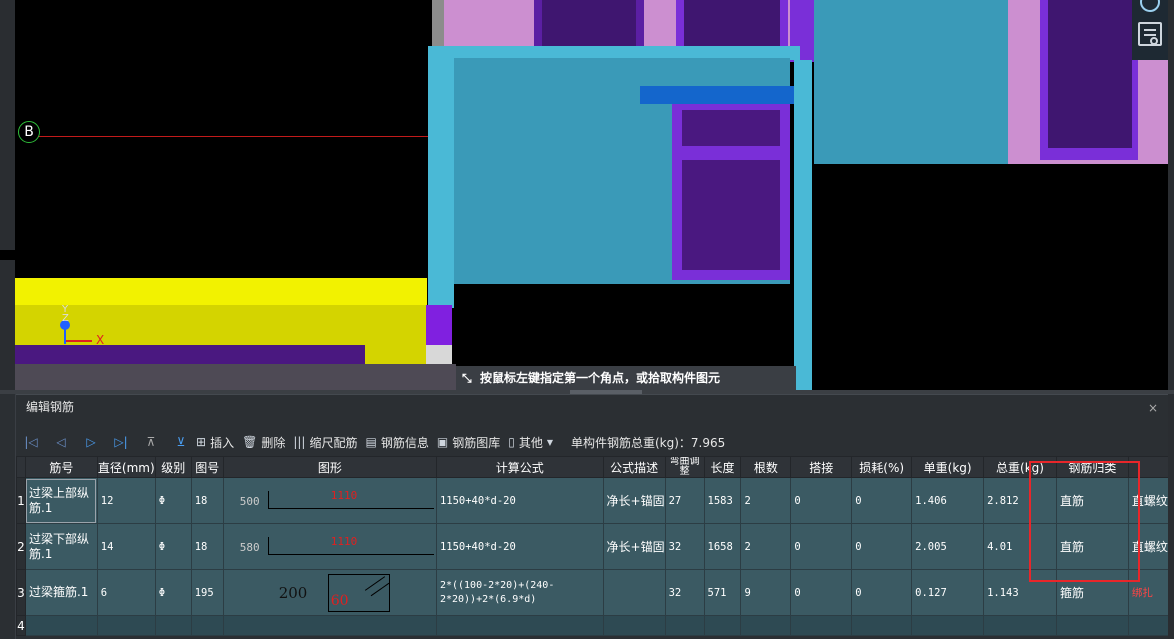  I want to click on diameter-cell: 6, so click(126, 592).